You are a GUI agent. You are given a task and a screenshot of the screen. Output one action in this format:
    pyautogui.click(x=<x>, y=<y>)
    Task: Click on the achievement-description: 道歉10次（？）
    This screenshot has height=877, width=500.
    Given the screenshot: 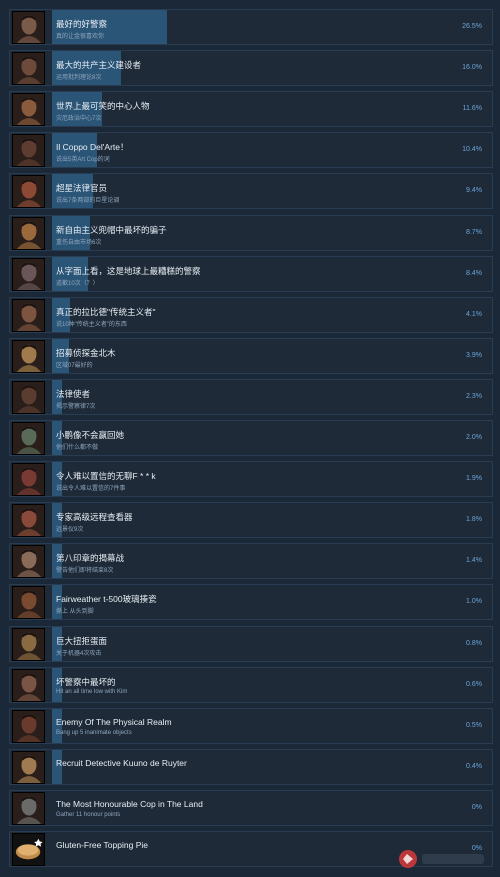 What is the action you would take?
    pyautogui.click(x=77, y=284)
    